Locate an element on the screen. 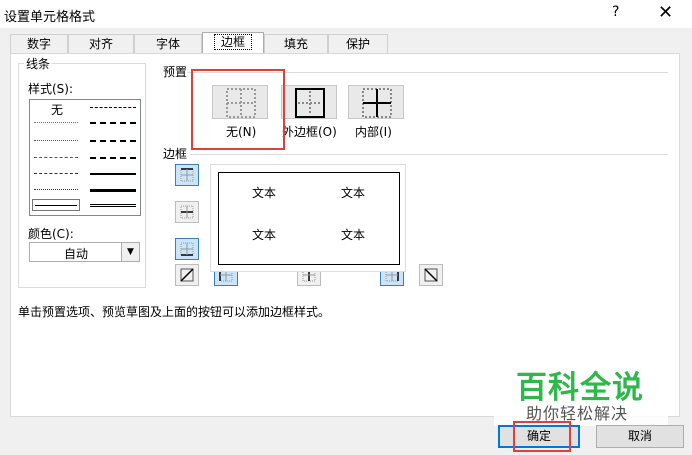  border-top-button is located at coordinates (187, 175).